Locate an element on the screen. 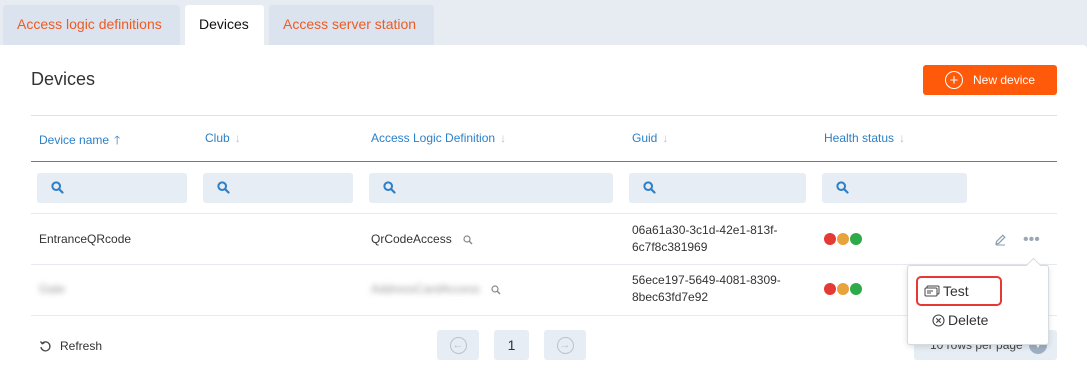 The width and height of the screenshot is (1087, 384). previous-page-button: ← is located at coordinates (458, 345).